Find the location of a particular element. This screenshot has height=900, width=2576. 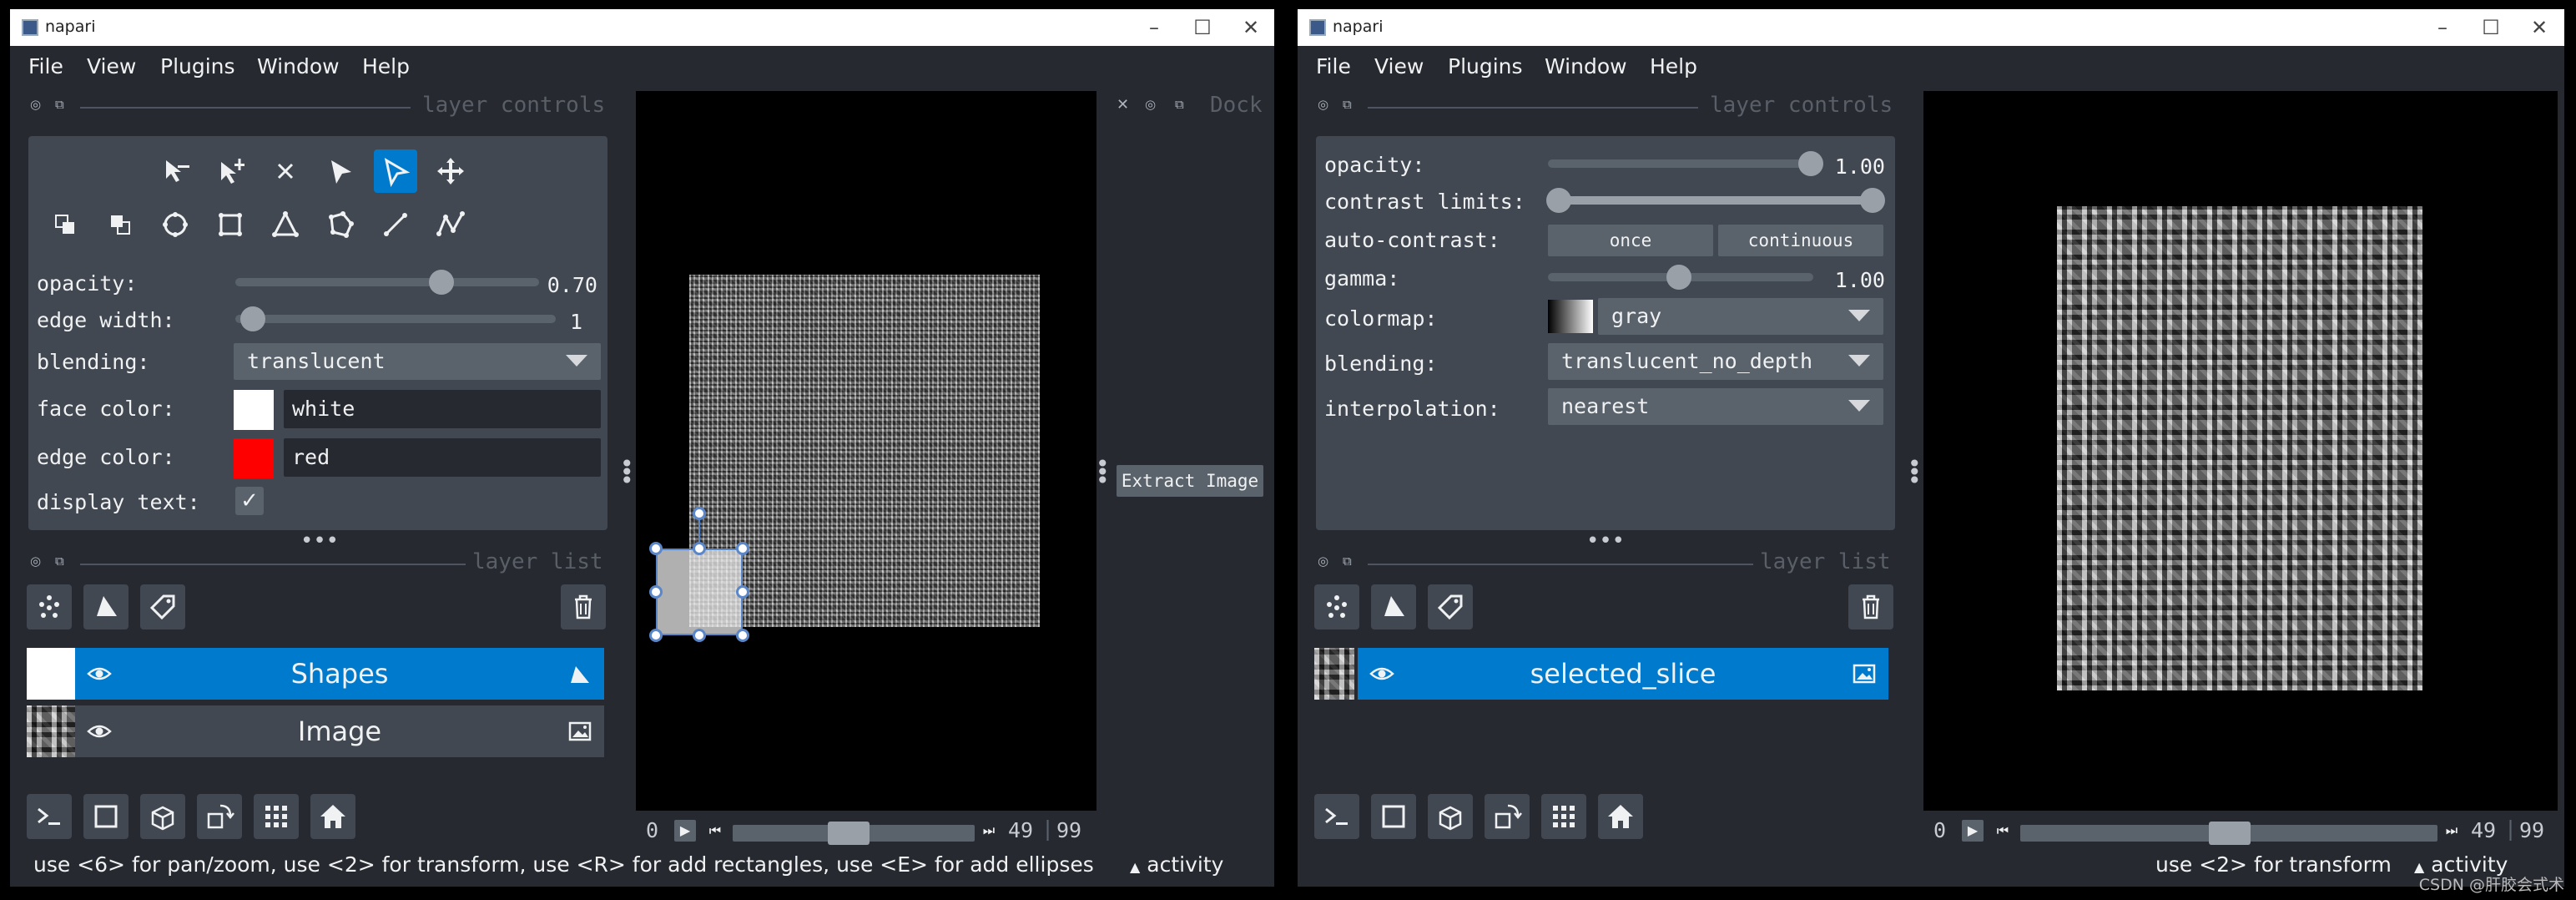

add-path-button is located at coordinates (450, 224).